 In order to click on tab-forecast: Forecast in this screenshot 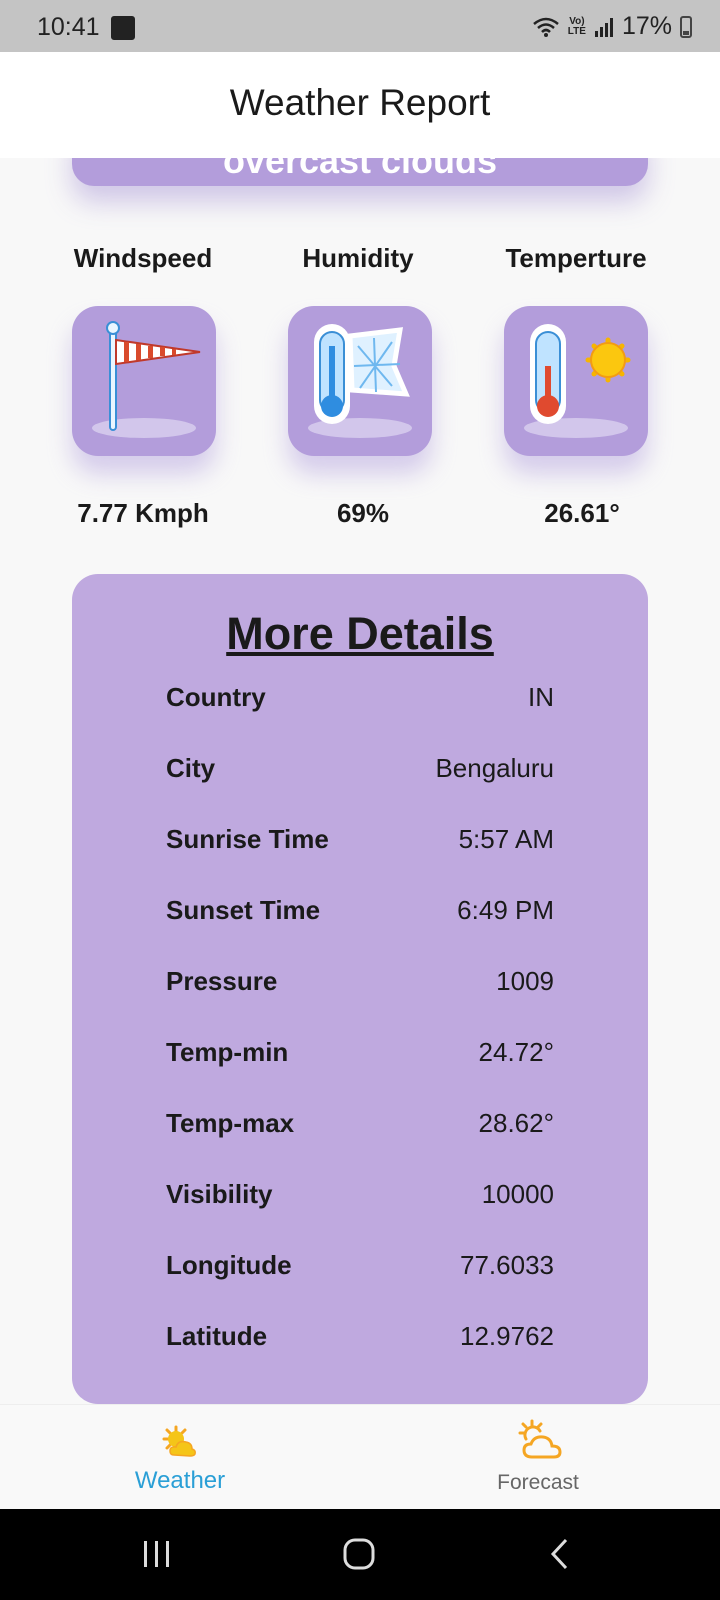, I will do `click(538, 1457)`.